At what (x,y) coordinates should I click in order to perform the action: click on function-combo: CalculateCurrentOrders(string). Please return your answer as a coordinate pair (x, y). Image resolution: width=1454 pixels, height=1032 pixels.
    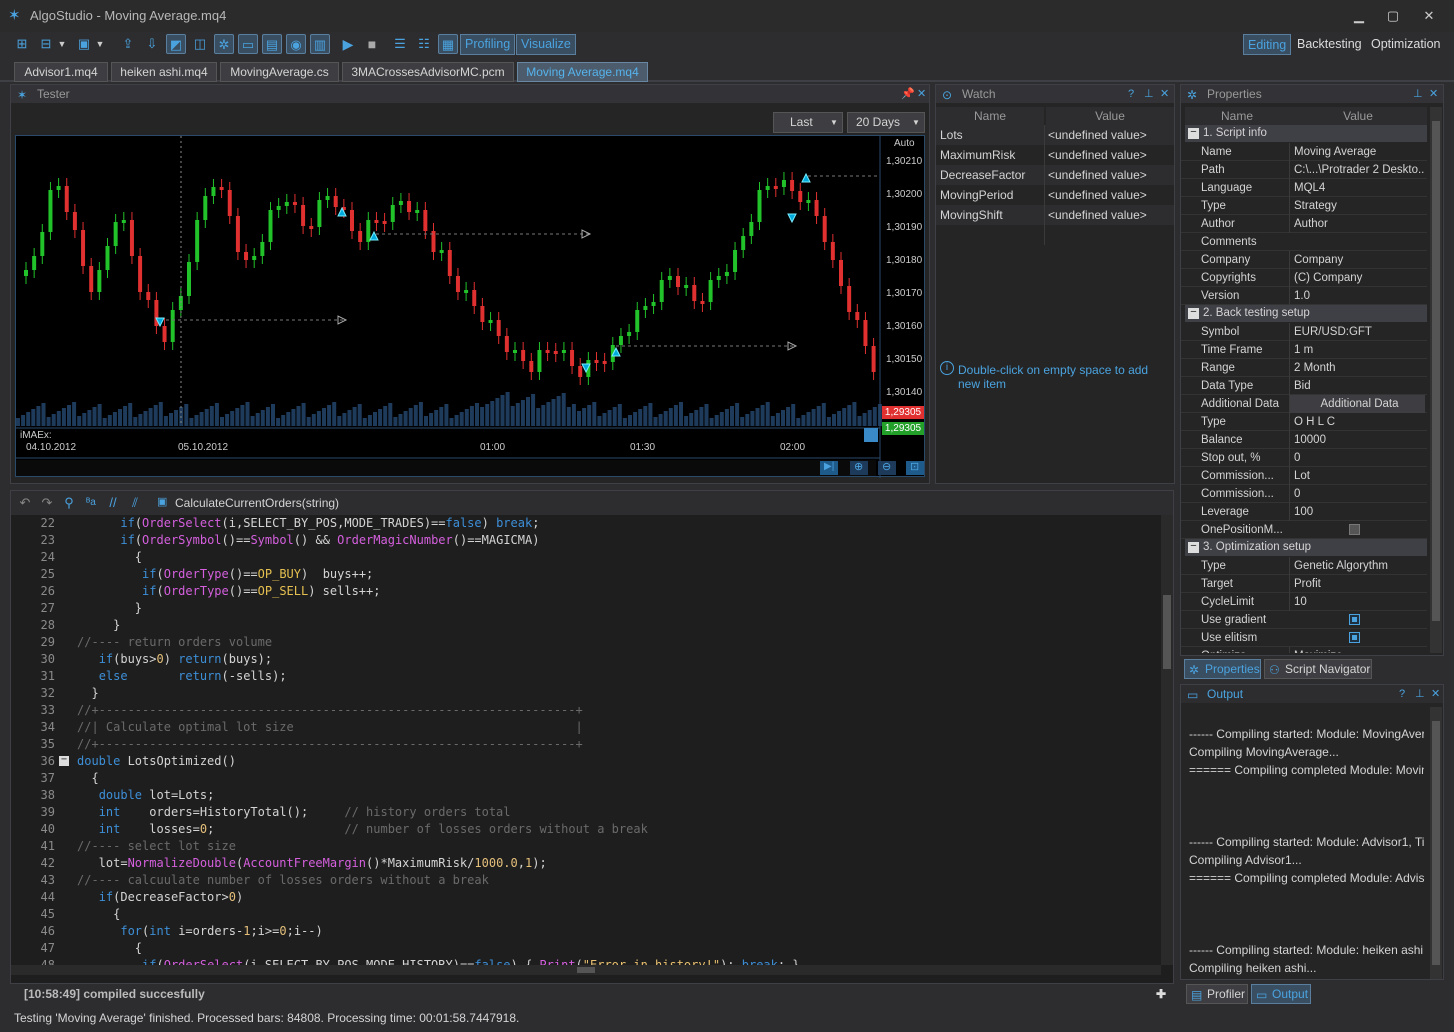
    Looking at the image, I should click on (257, 503).